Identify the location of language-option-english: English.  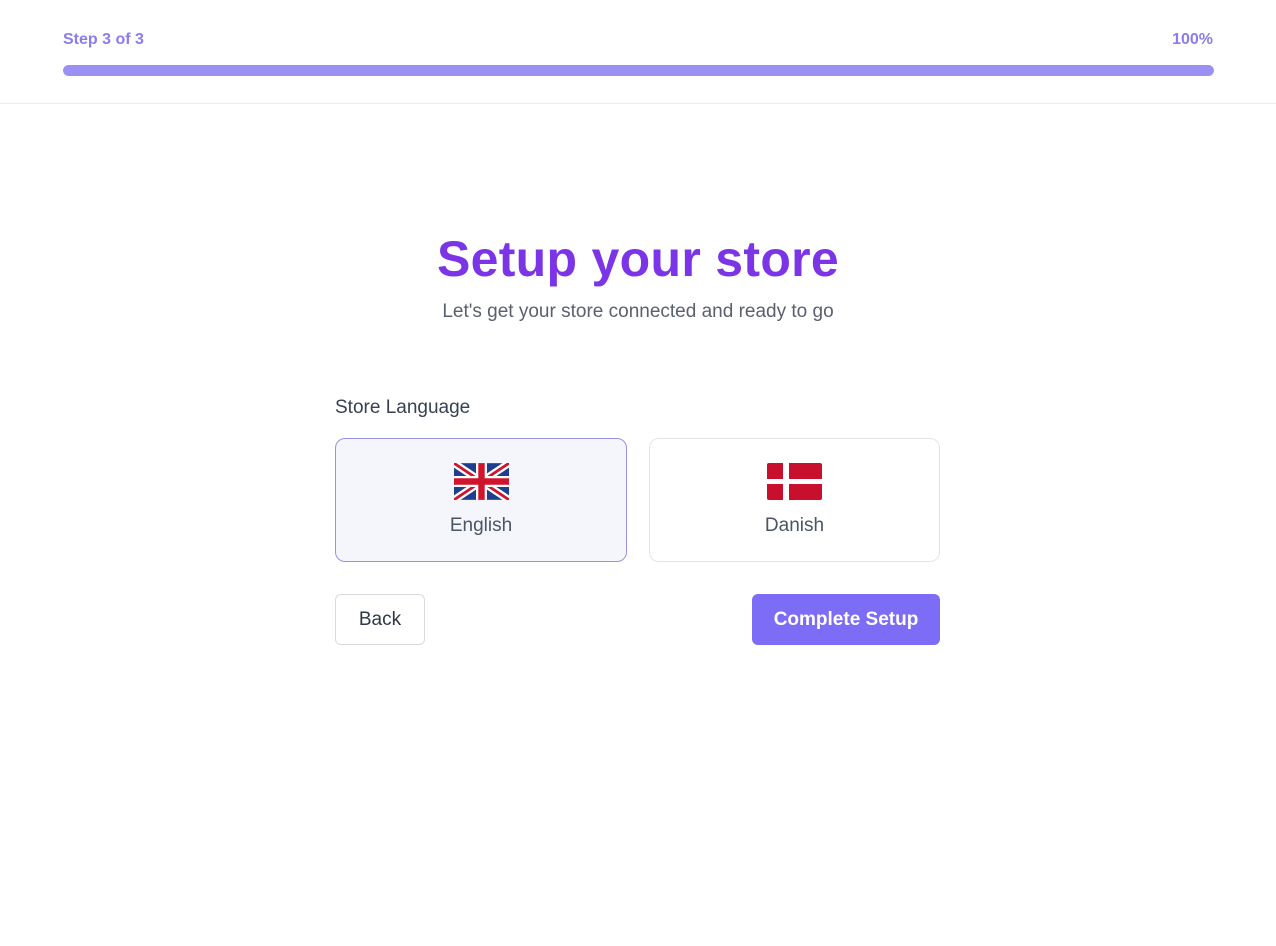
(481, 500).